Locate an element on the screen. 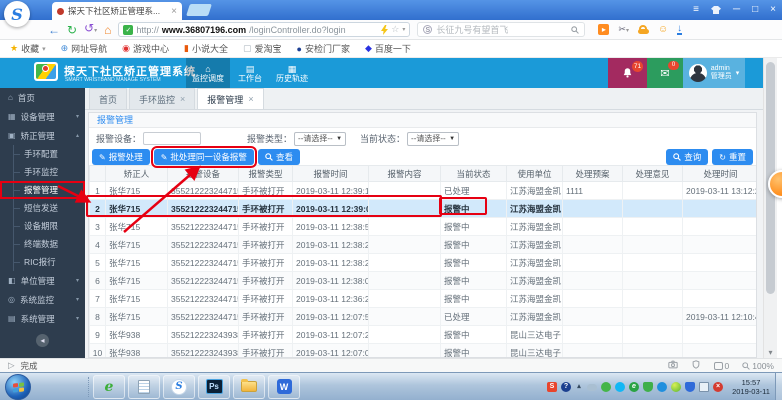 The image size is (782, 400). menu-icon: ≡ is located at coordinates (696, 10).